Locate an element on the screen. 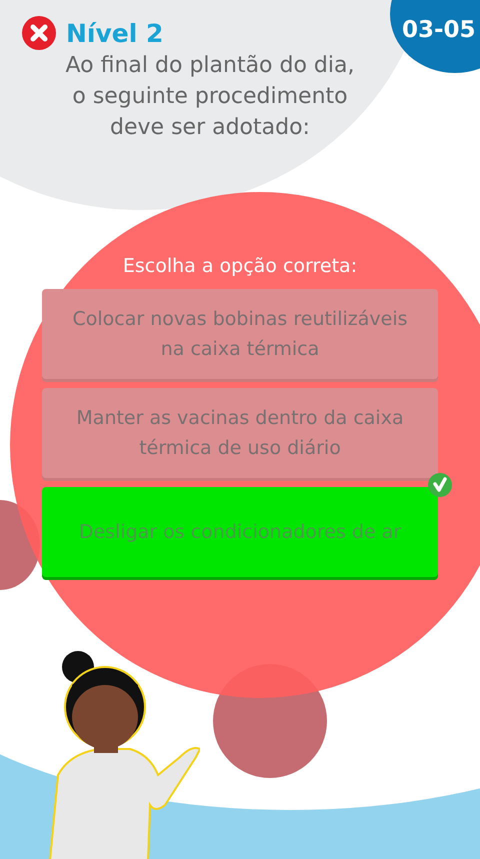 The width and height of the screenshot is (480, 859). question-counter: 03-05 is located at coordinates (435, 36).